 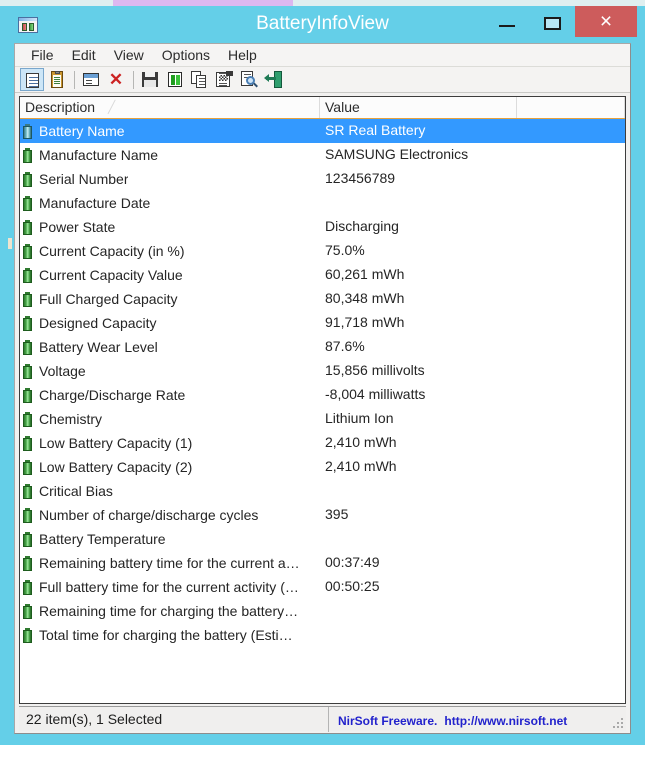 I want to click on table-row: Current Capacity (in %) 75.0%, so click(x=322, y=251).